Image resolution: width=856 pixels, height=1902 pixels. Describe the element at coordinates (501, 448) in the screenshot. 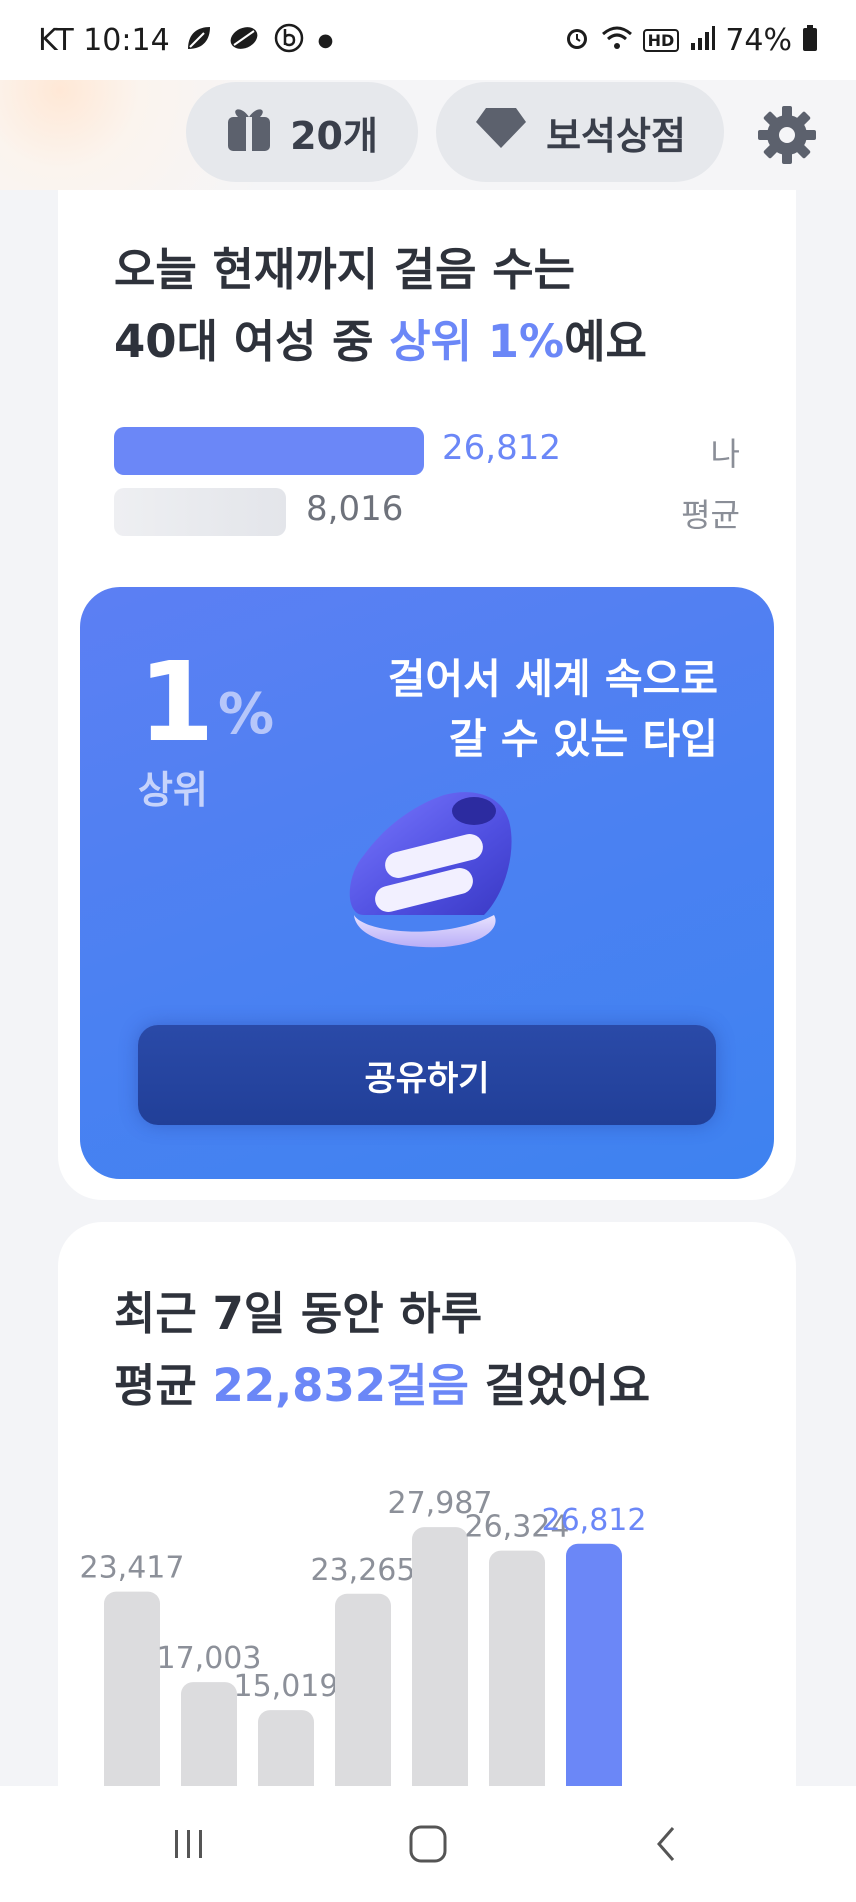

I see `my-steps-value: 26,812` at that location.